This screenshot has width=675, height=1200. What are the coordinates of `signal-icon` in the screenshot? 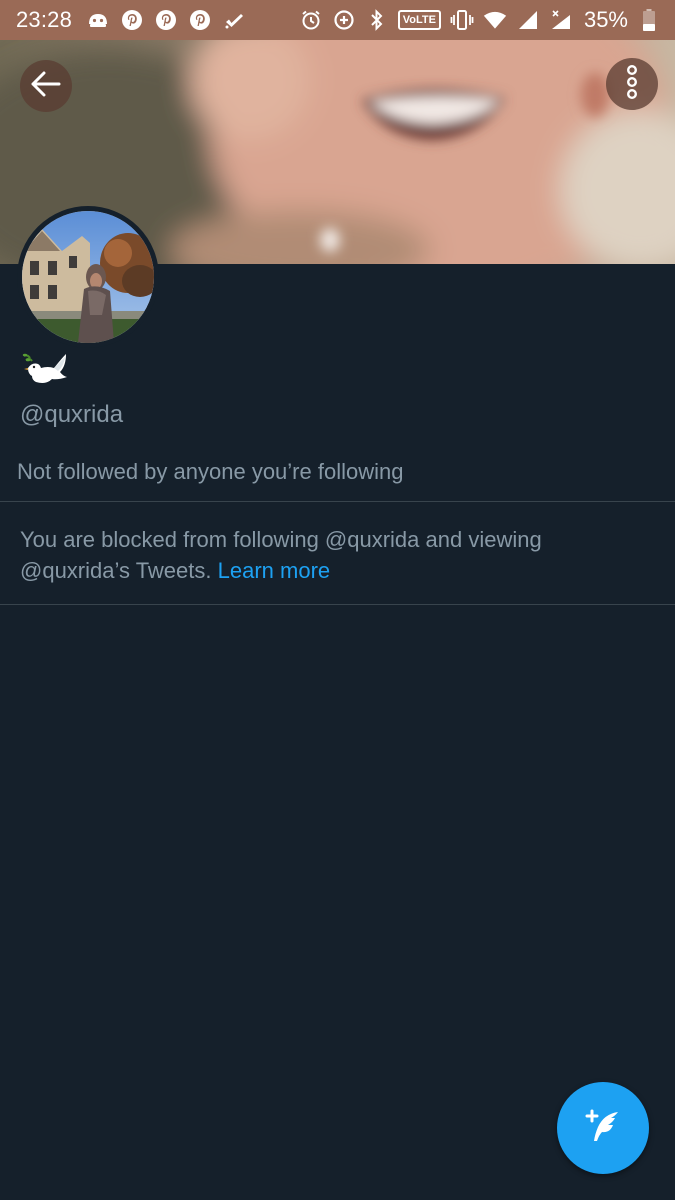 It's located at (528, 20).